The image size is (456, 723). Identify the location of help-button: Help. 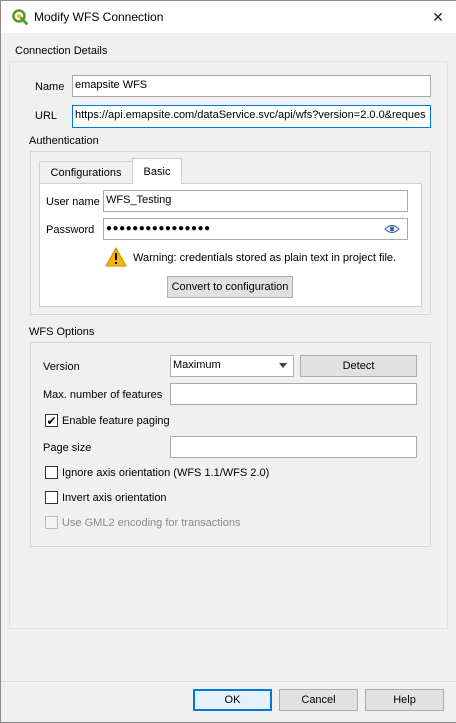
(404, 700).